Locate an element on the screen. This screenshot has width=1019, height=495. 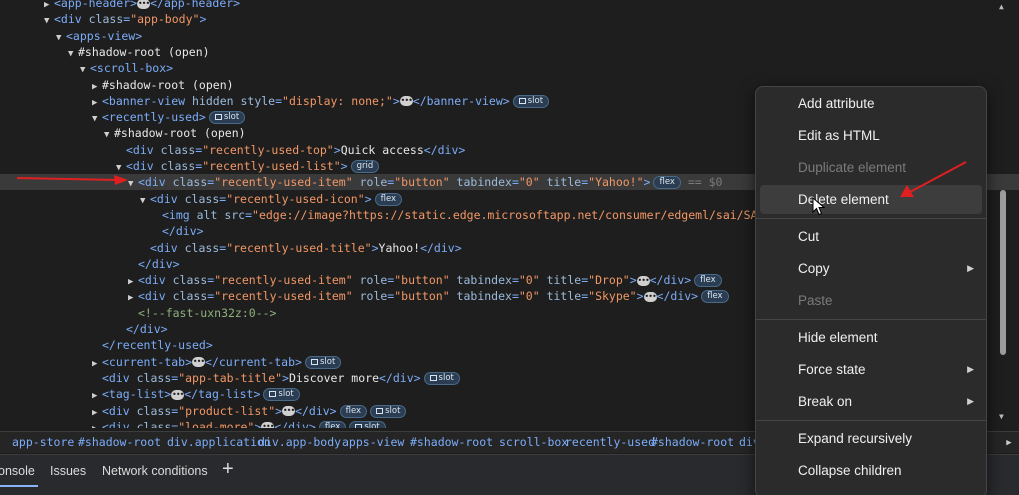
markup-tag: <img is located at coordinates (179, 214).